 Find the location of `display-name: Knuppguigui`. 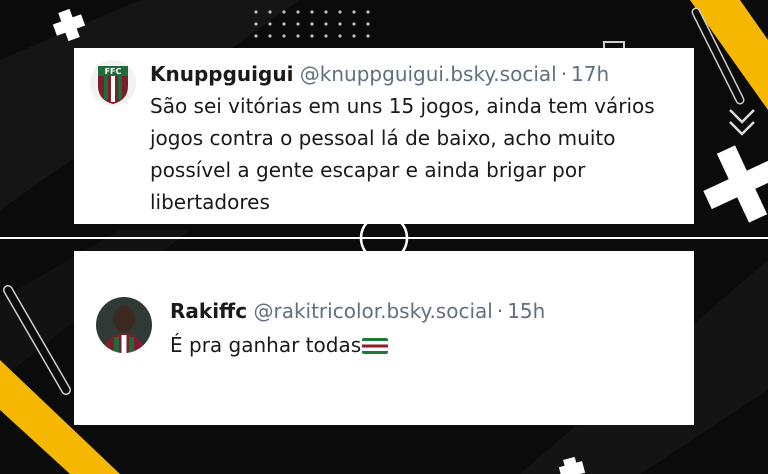

display-name: Knuppguigui is located at coordinates (221, 74).